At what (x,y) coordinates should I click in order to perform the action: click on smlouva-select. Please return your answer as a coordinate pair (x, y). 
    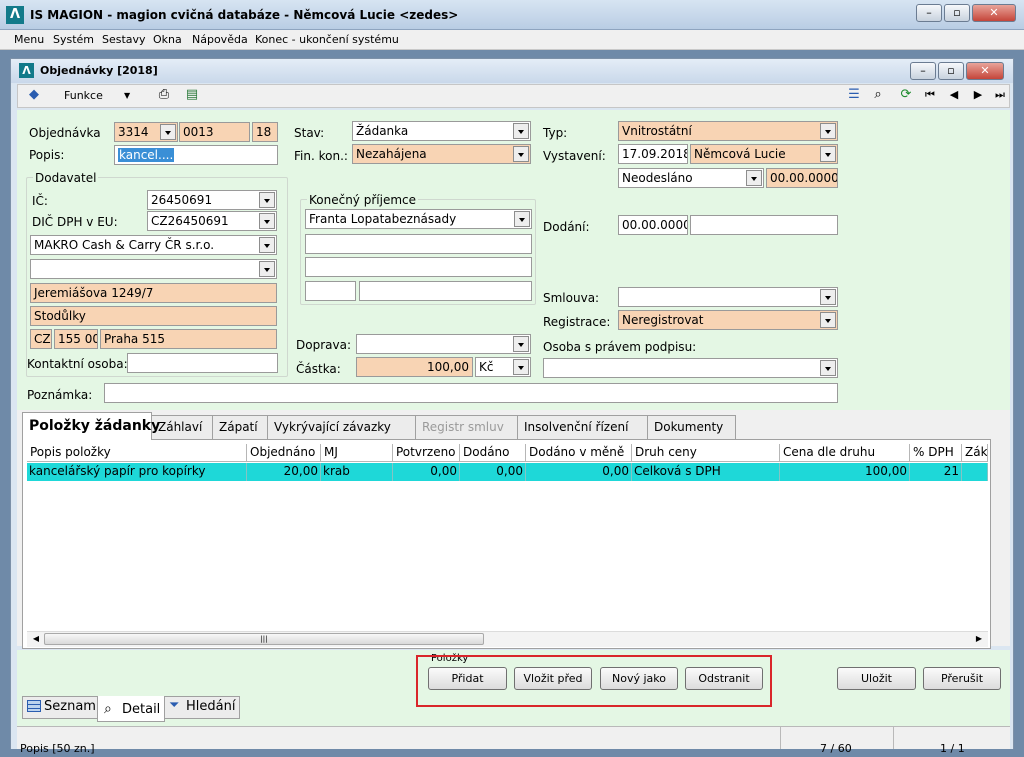
    Looking at the image, I should click on (728, 297).